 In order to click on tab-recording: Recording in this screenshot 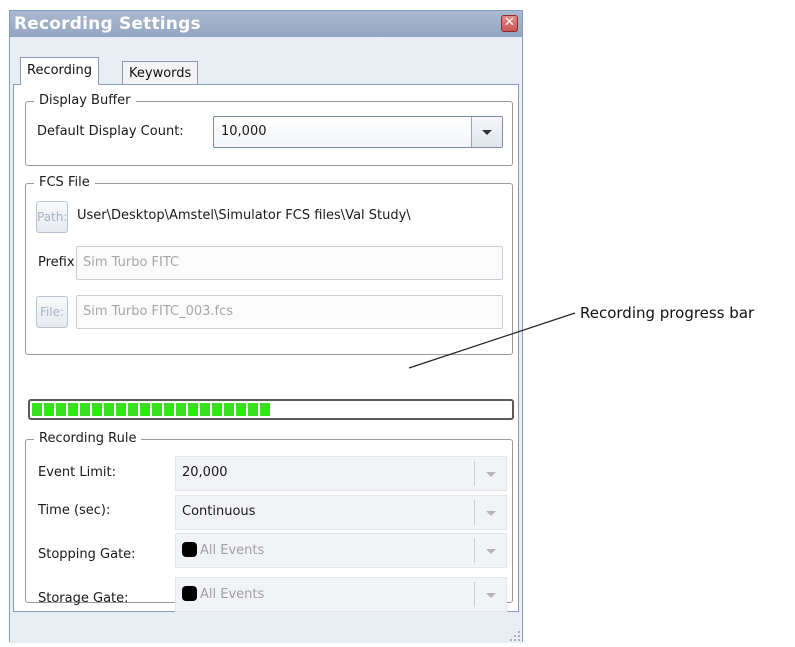, I will do `click(60, 71)`.